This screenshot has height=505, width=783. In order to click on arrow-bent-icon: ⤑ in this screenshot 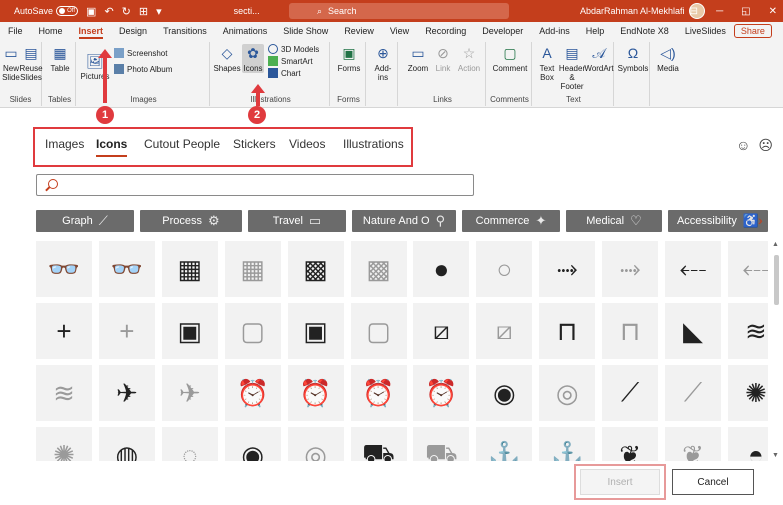, I will do `click(567, 269)`.